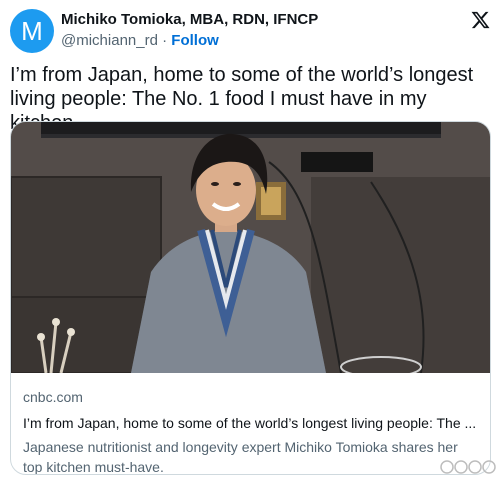 The width and height of the screenshot is (501, 479). I want to click on watermark-logo, so click(468, 467).